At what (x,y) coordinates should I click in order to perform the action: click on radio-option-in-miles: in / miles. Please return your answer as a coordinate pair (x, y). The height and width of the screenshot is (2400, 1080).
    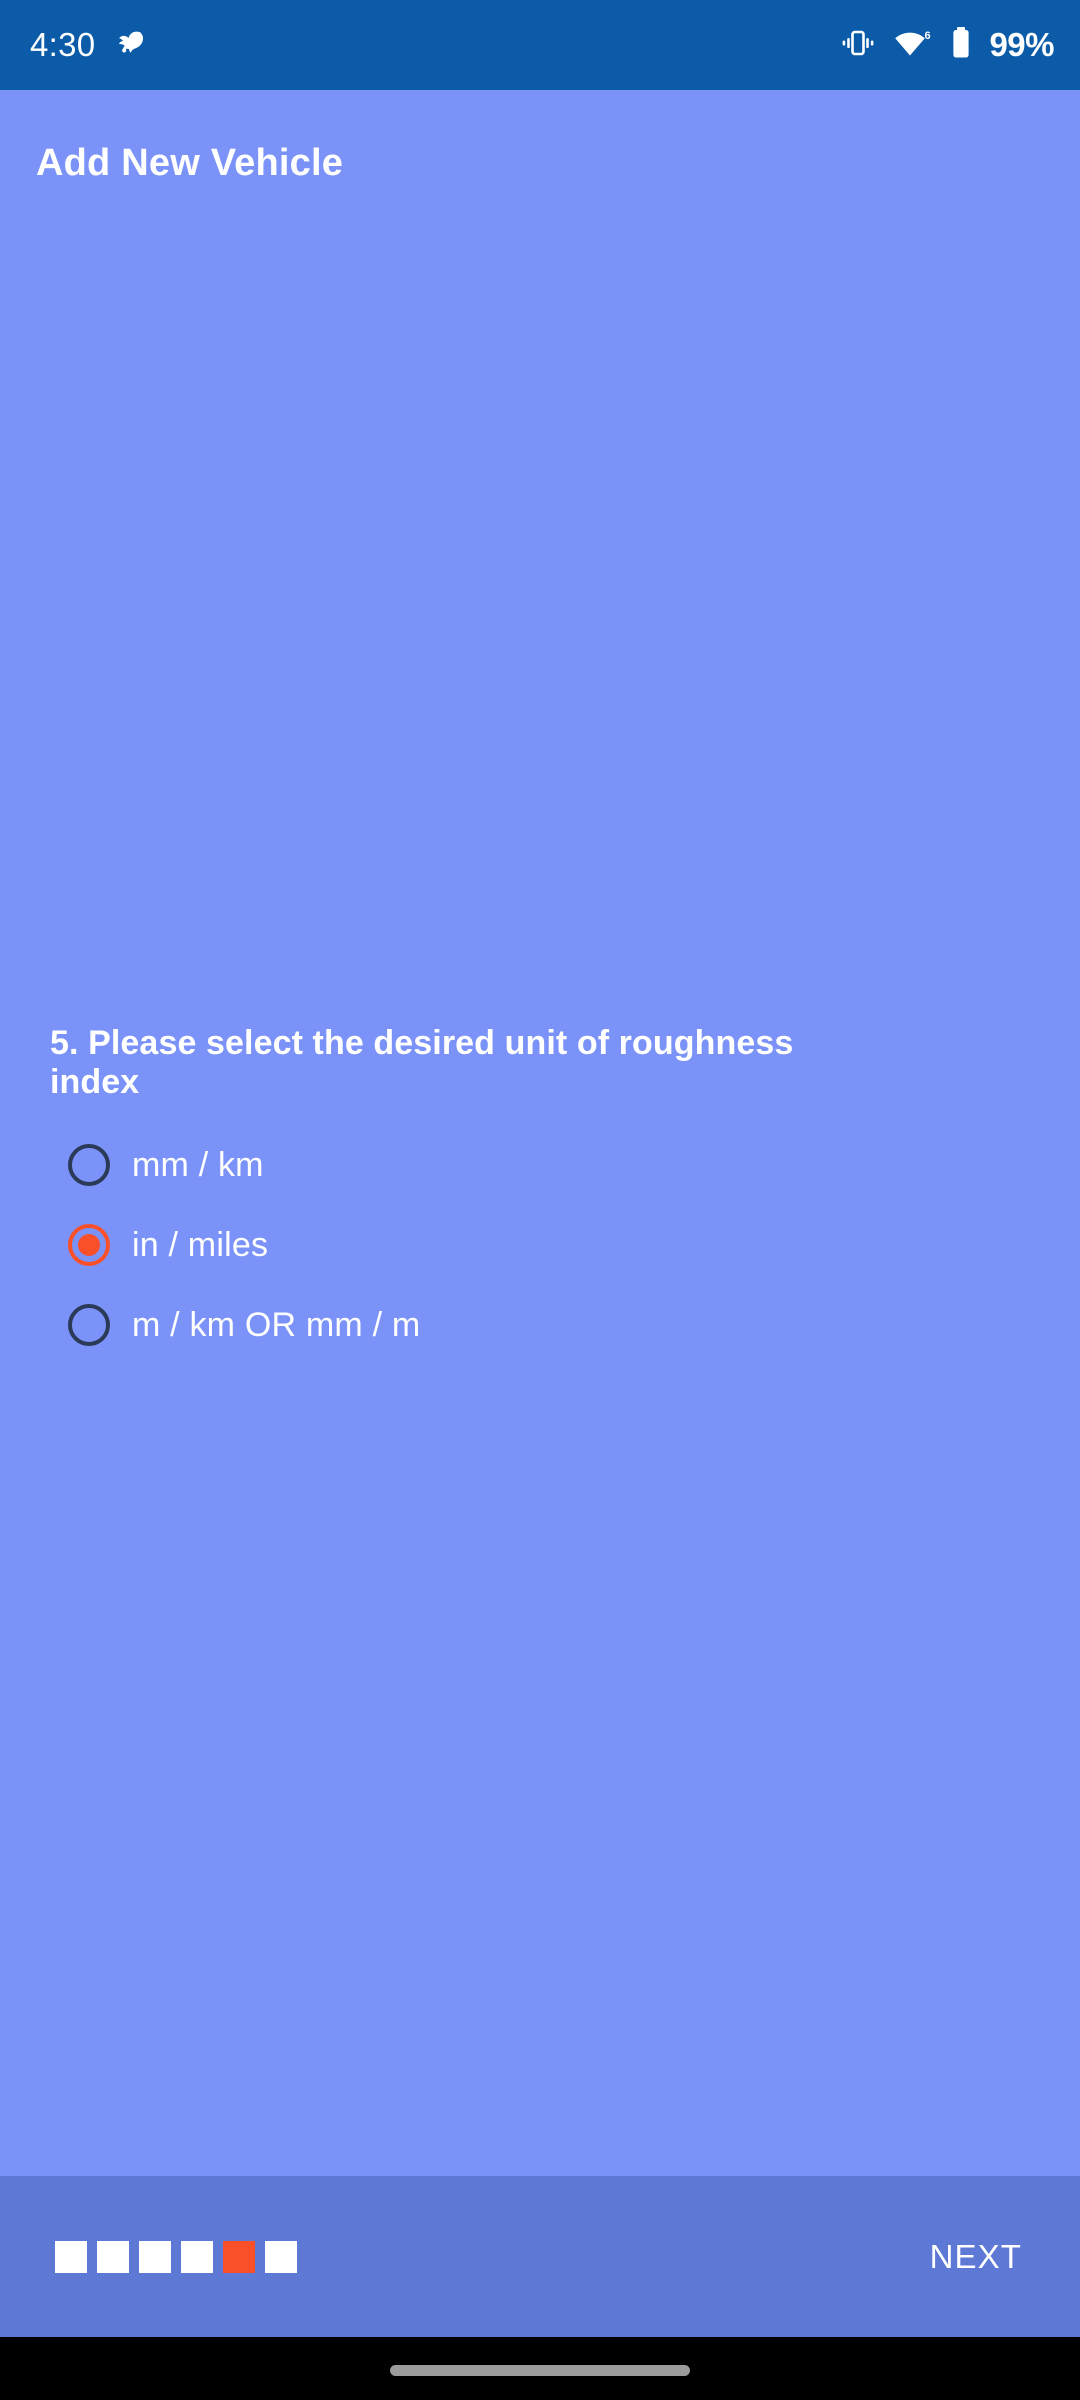
    Looking at the image, I should click on (541, 1245).